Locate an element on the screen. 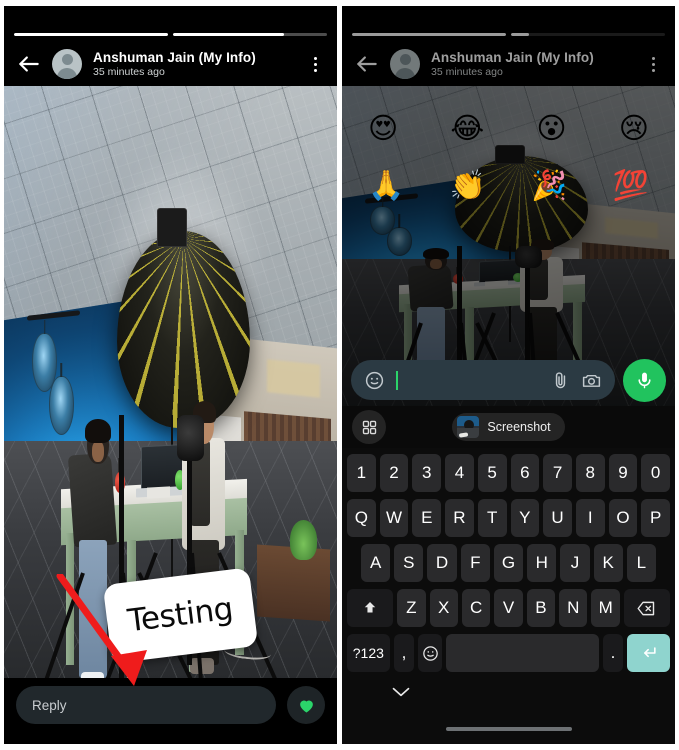 The height and width of the screenshot is (750, 679). emoji-icon is located at coordinates (374, 380).